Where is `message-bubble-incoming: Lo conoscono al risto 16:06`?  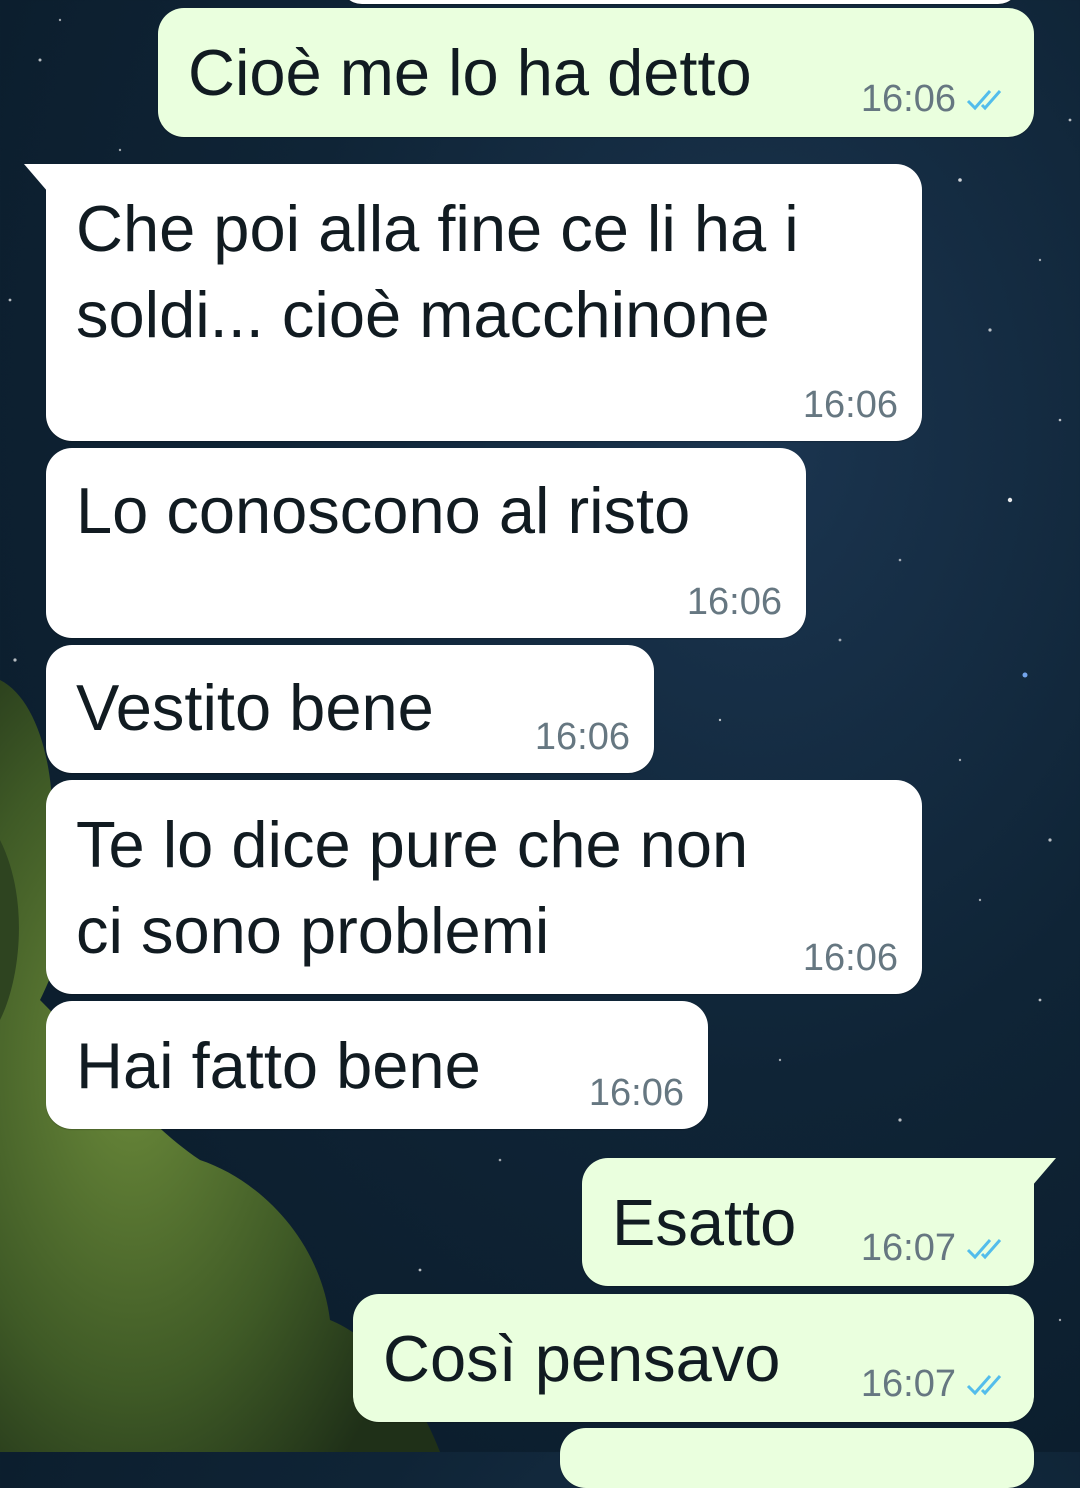
message-bubble-incoming: Lo conoscono al risto 16:06 is located at coordinates (426, 543).